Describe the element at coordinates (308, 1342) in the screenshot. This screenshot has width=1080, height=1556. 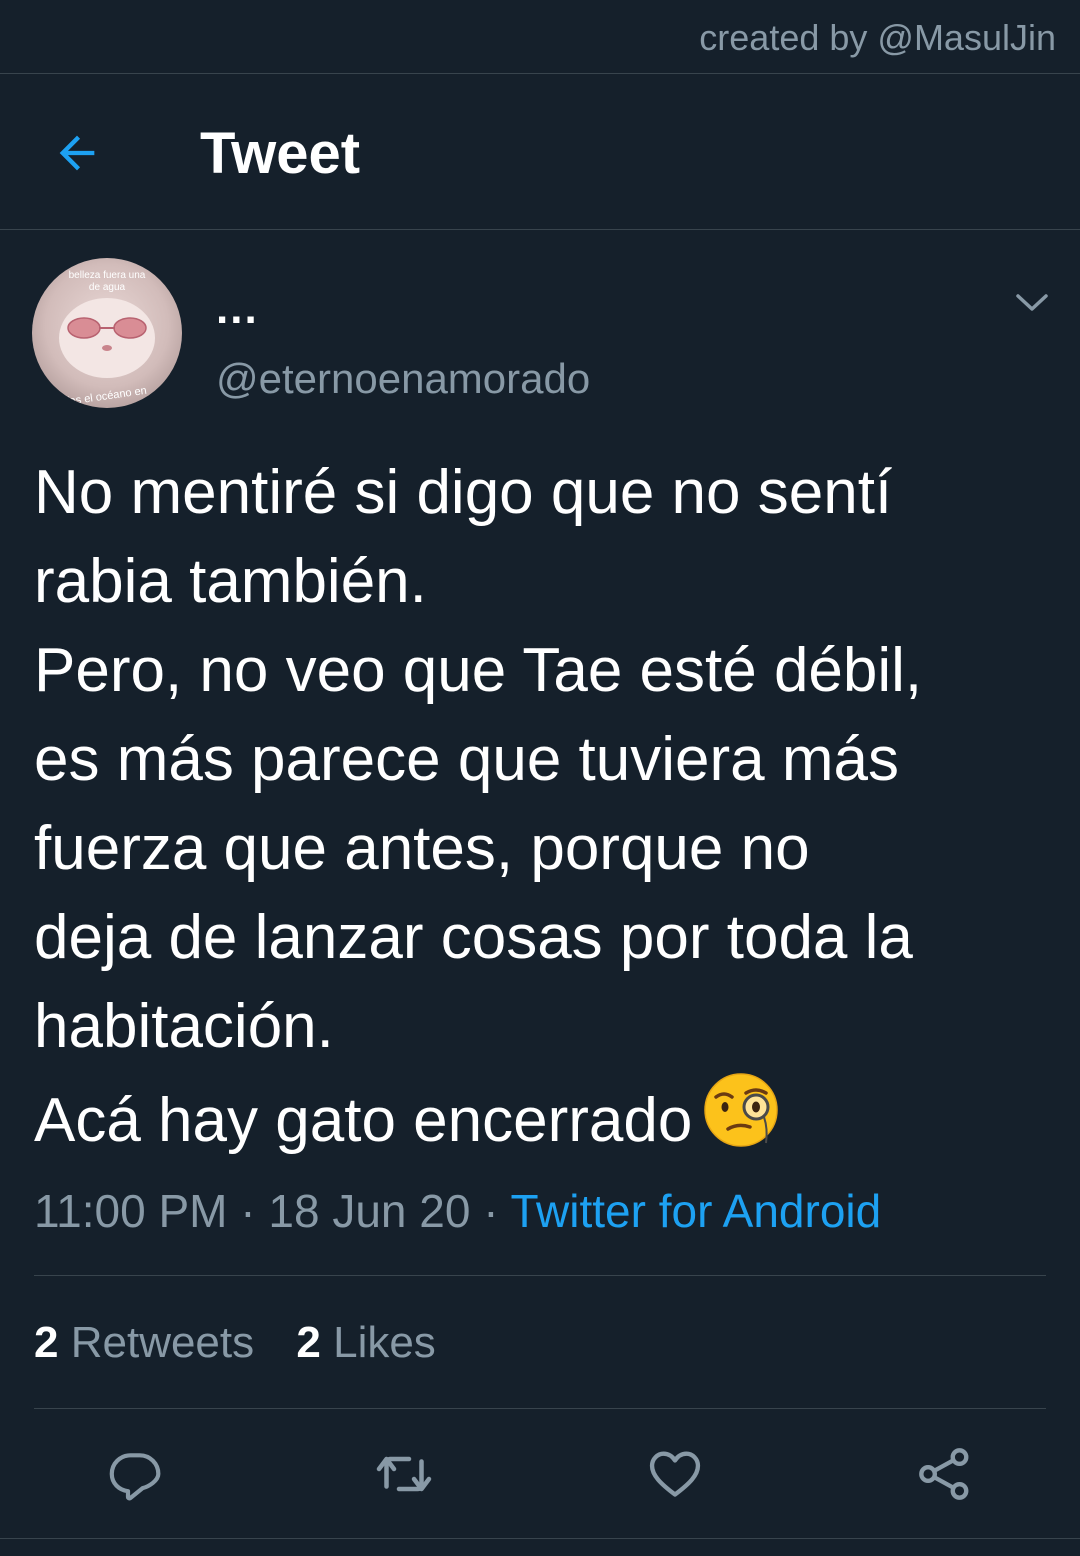
I see `like-count: 2` at that location.